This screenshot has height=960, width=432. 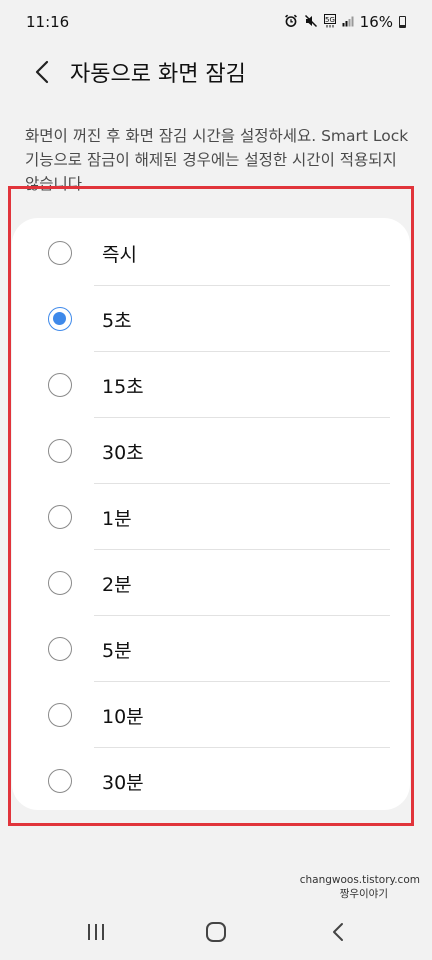 I want to click on 5g-icon: 5G, so click(x=329, y=22).